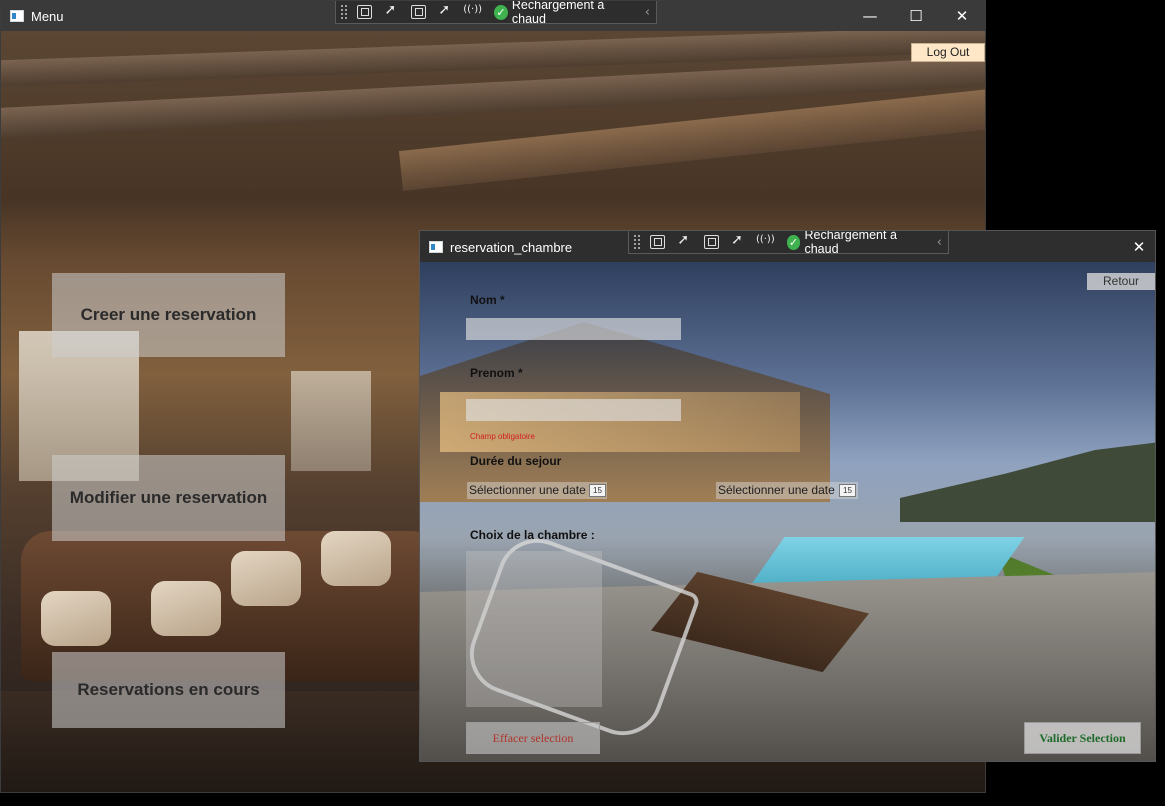 Image resolution: width=1165 pixels, height=806 pixels. What do you see at coordinates (511, 247) in the screenshot?
I see `window-title: reservation_chambre` at bounding box center [511, 247].